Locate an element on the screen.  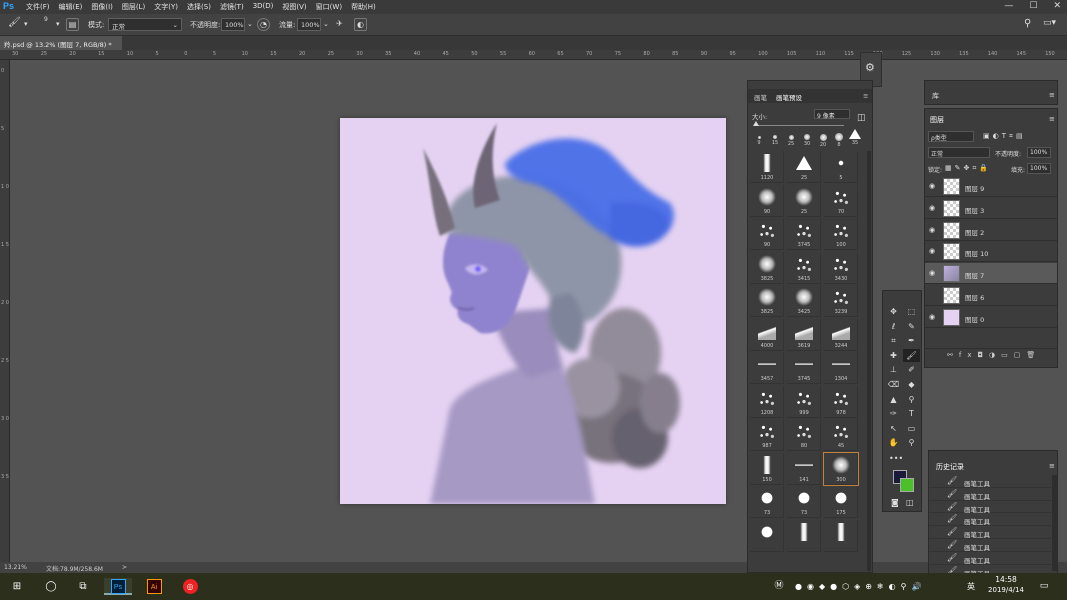
menu-item-4: 文字(Y) is located at coordinates (166, 7).